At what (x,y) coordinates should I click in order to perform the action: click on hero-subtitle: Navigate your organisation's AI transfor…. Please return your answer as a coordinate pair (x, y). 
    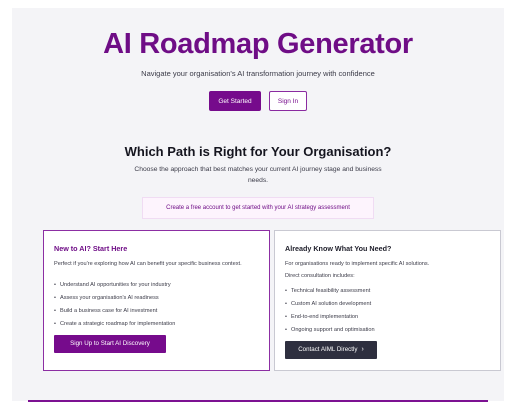
    Looking at the image, I should click on (258, 73).